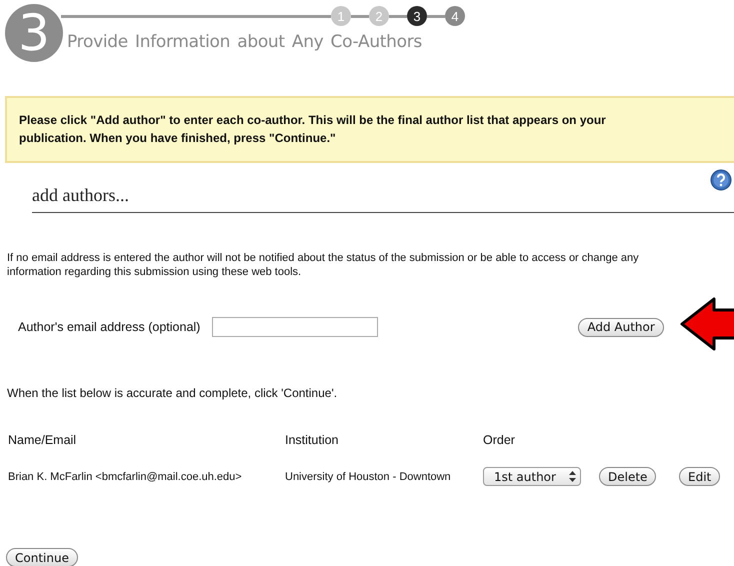  What do you see at coordinates (312, 440) in the screenshot?
I see `column-header: Institution` at bounding box center [312, 440].